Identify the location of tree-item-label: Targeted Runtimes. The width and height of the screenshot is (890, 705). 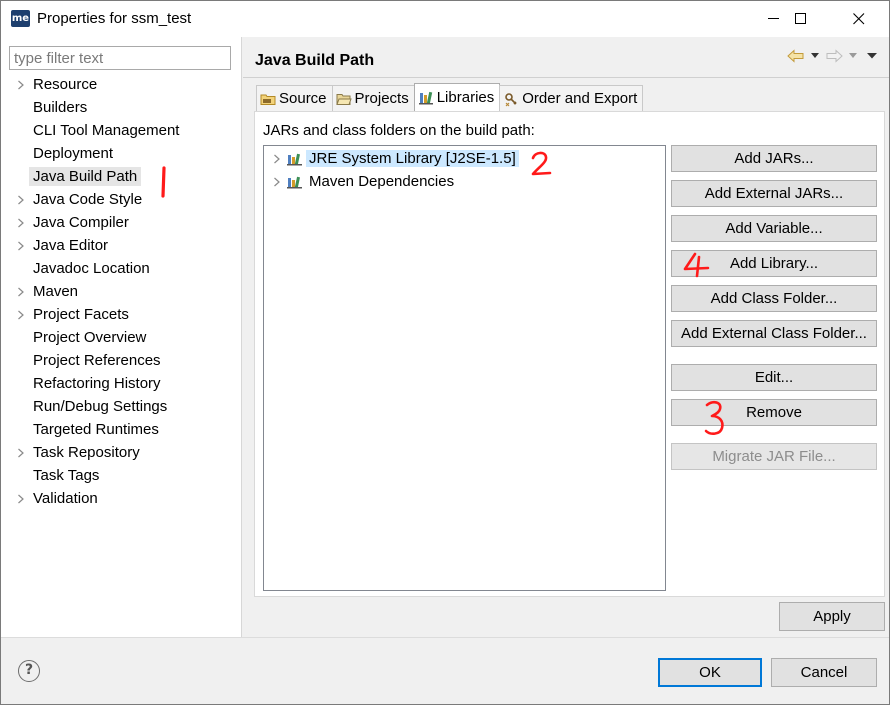
(96, 429).